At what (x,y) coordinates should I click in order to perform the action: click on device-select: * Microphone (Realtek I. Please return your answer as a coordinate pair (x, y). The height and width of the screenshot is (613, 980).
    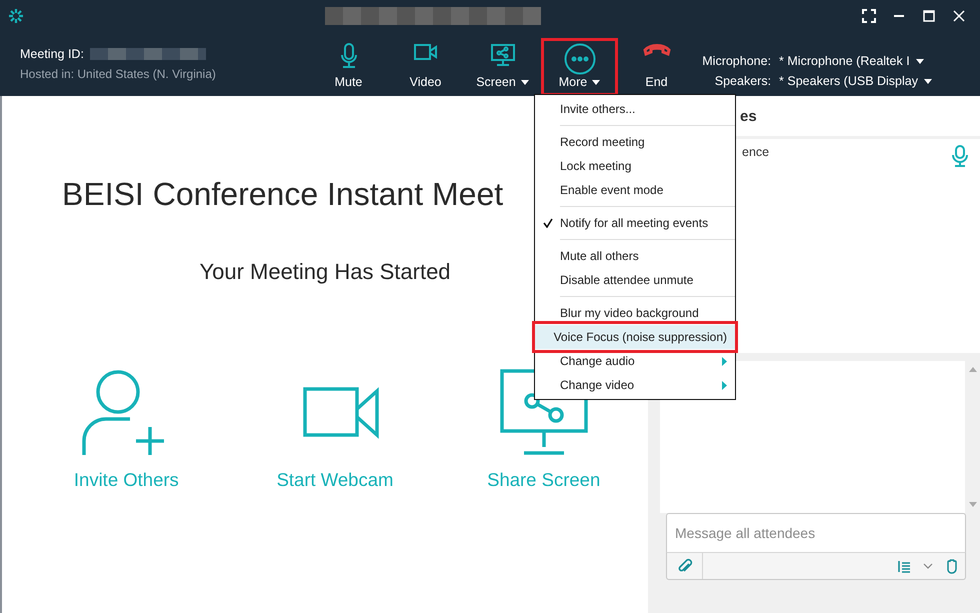
    Looking at the image, I should click on (855, 61).